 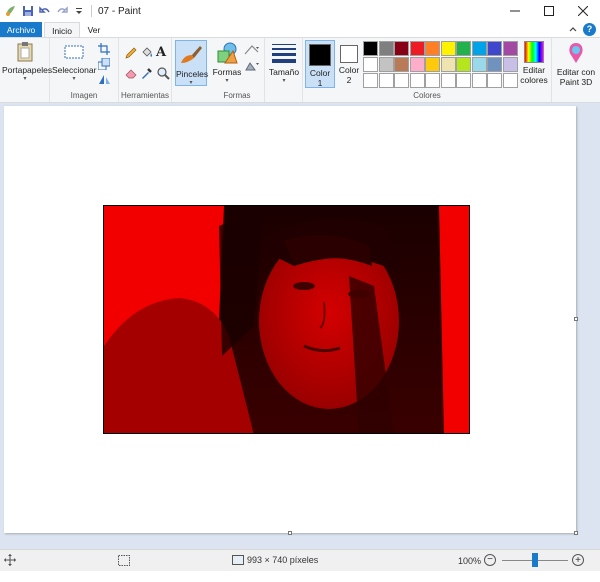 I want to click on color-picker-icon, so click(x=147, y=73).